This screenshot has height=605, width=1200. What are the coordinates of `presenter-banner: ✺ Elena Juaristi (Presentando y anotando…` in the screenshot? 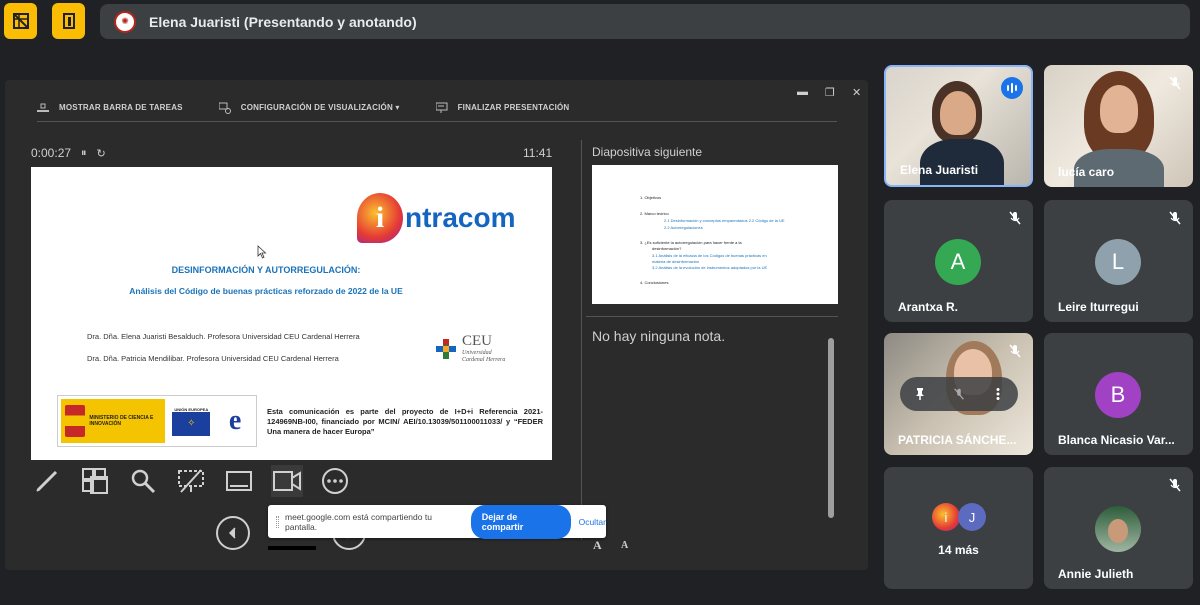 It's located at (645, 21).